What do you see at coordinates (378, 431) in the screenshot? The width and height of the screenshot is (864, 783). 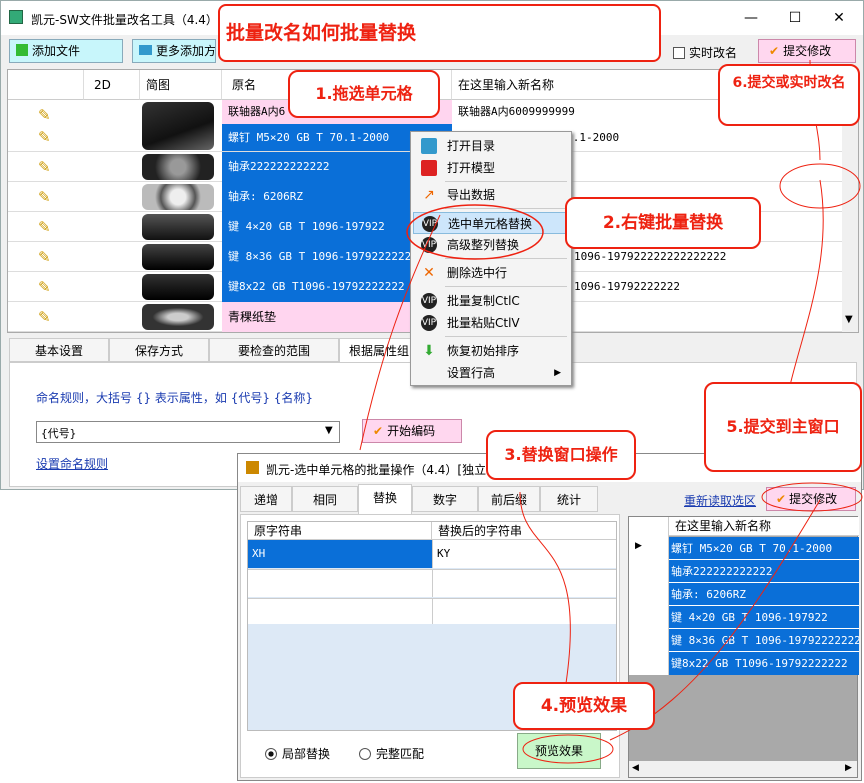 I see `check-icon: ✔` at bounding box center [378, 431].